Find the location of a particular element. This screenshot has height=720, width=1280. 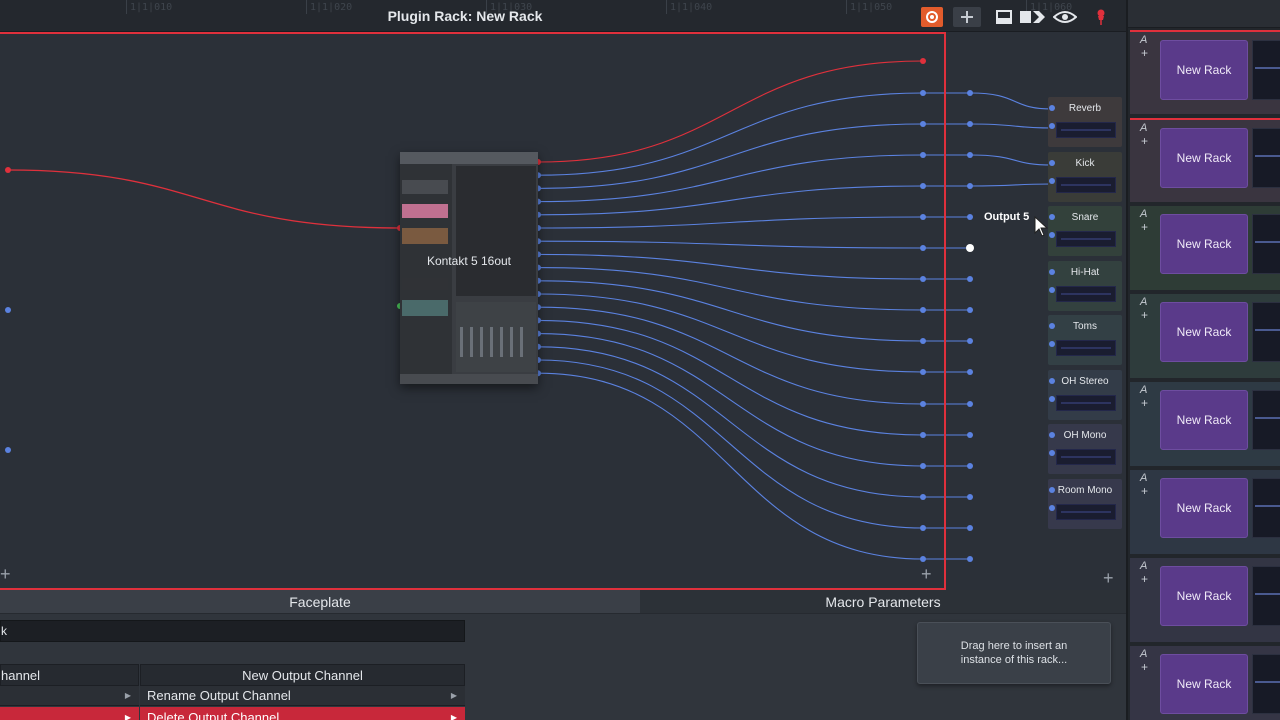

track-name: Hi-Hat is located at coordinates (1085, 272).